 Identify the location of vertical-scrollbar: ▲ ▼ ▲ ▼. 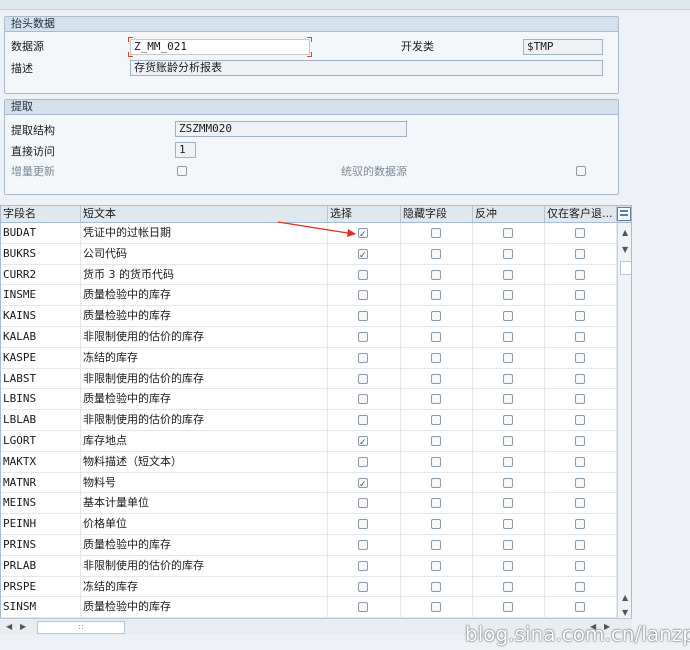
(624, 422).